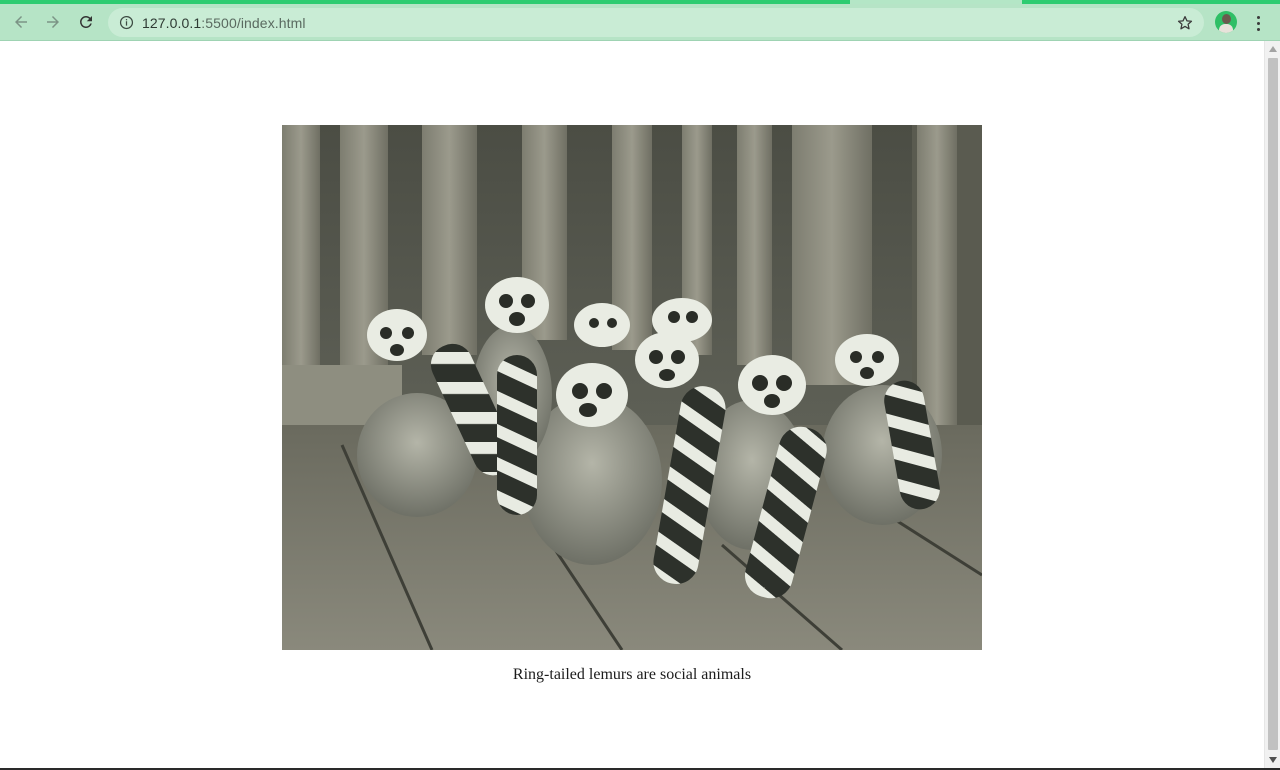 This screenshot has height=770, width=1280. I want to click on reload-button, so click(86, 22).